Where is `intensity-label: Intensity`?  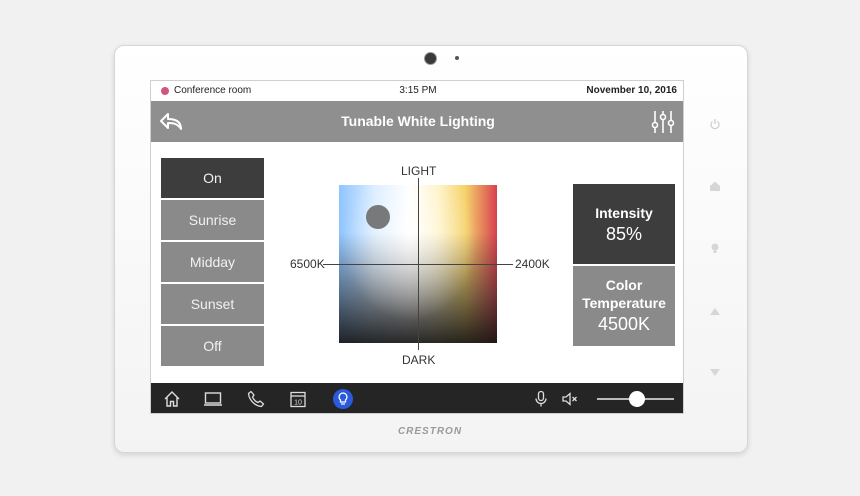 intensity-label: Intensity is located at coordinates (624, 213).